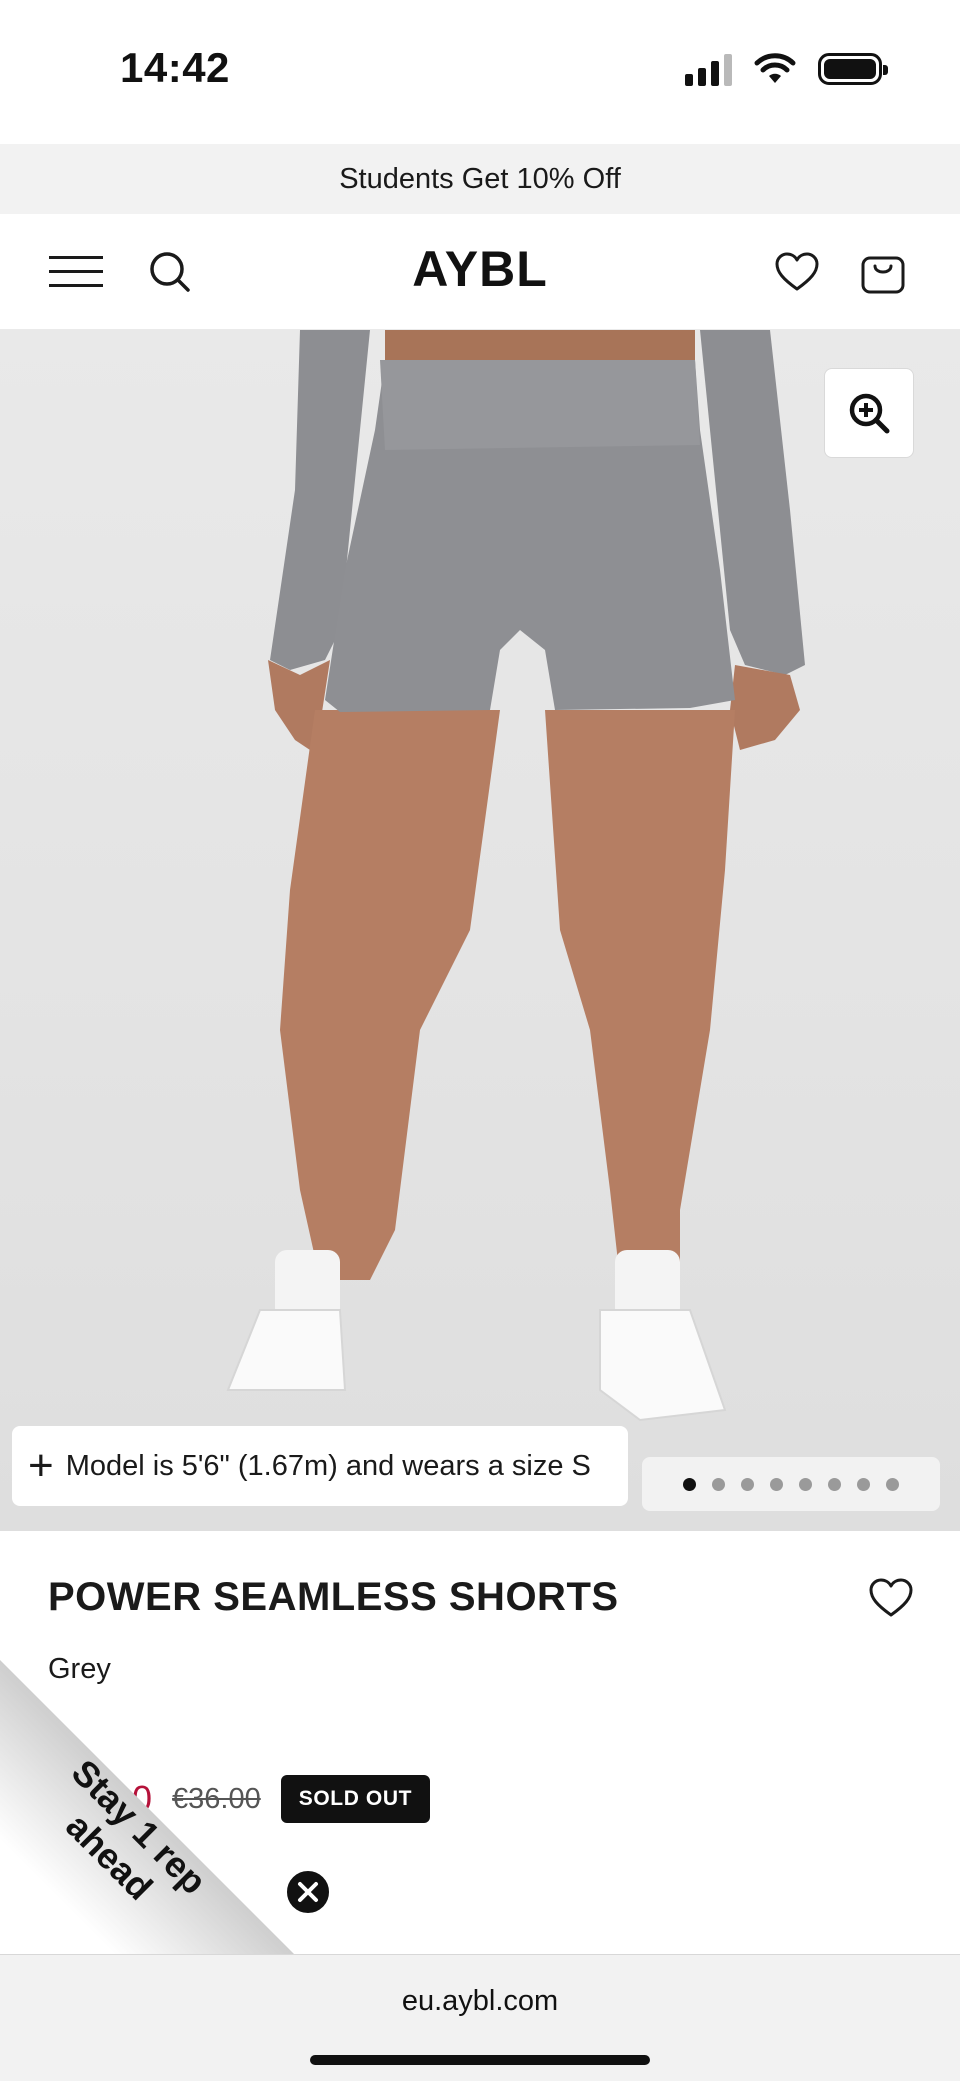 This screenshot has height=2081, width=960. What do you see at coordinates (480, 2060) in the screenshot?
I see `home-indicator` at bounding box center [480, 2060].